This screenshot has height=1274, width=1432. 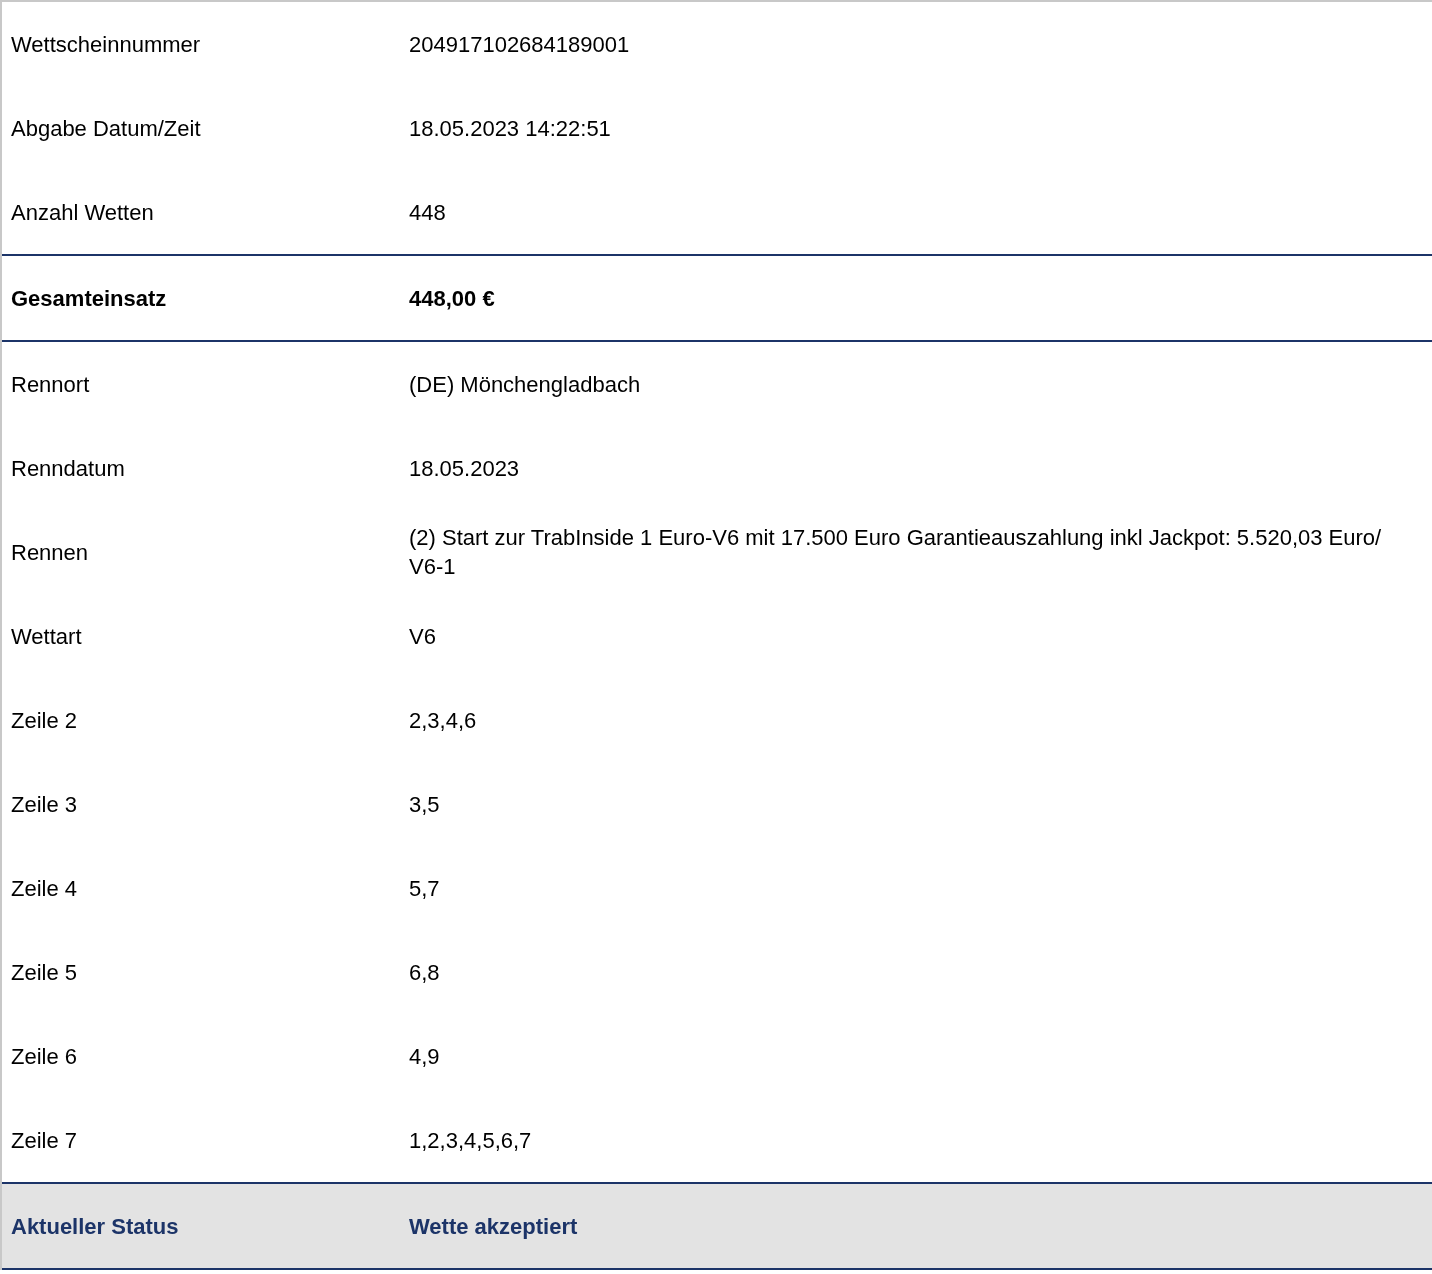 I want to click on row-value: 6,8, so click(x=425, y=972).